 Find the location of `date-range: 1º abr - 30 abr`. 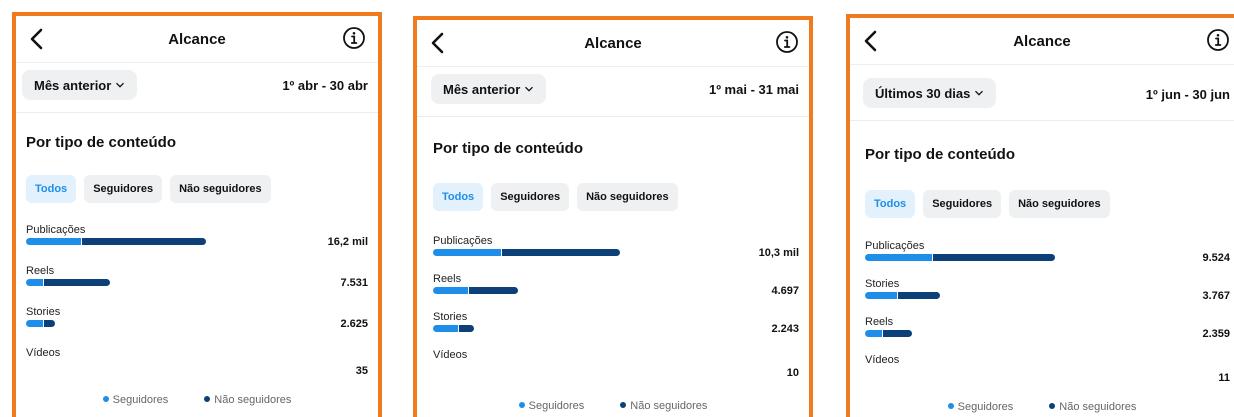

date-range: 1º abr - 30 abr is located at coordinates (325, 85).